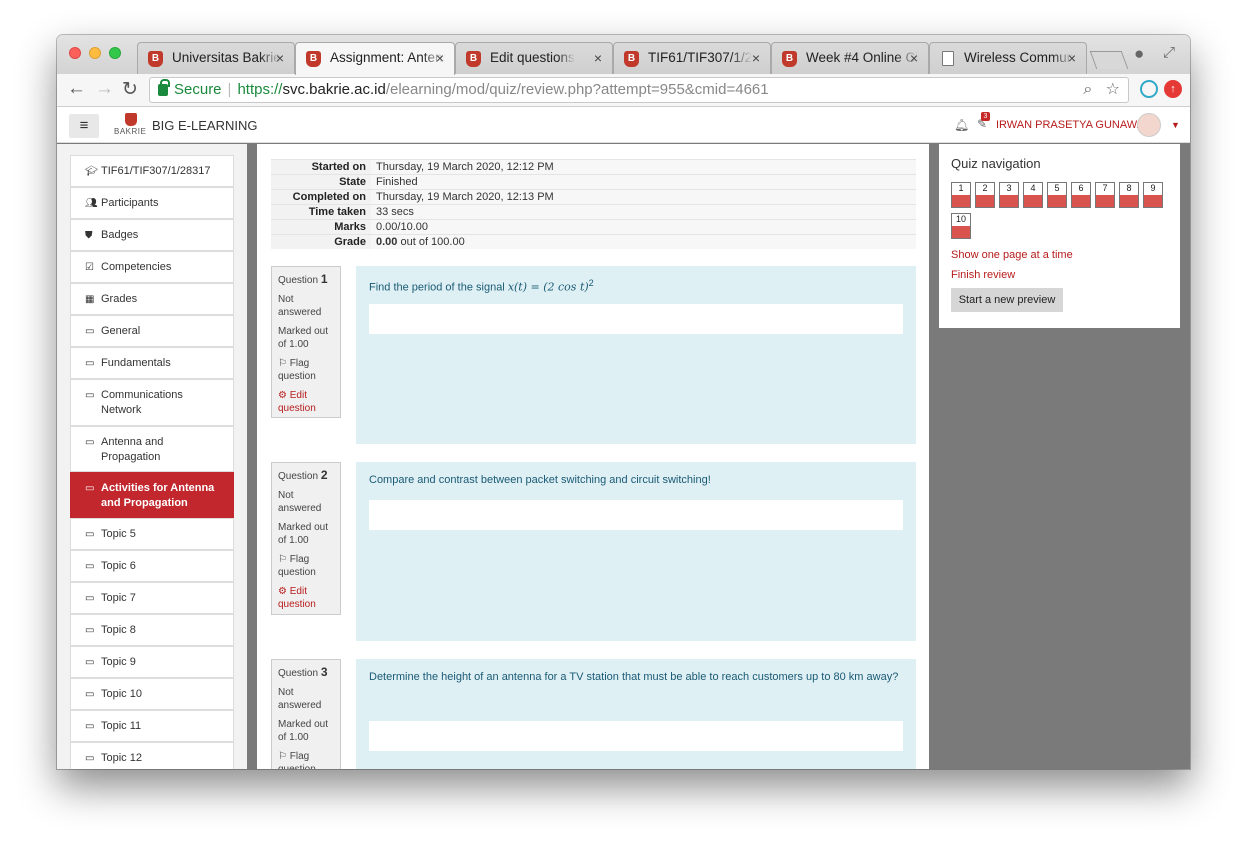  Describe the element at coordinates (985, 195) in the screenshot. I see `quiz-nav-button: 2` at that location.